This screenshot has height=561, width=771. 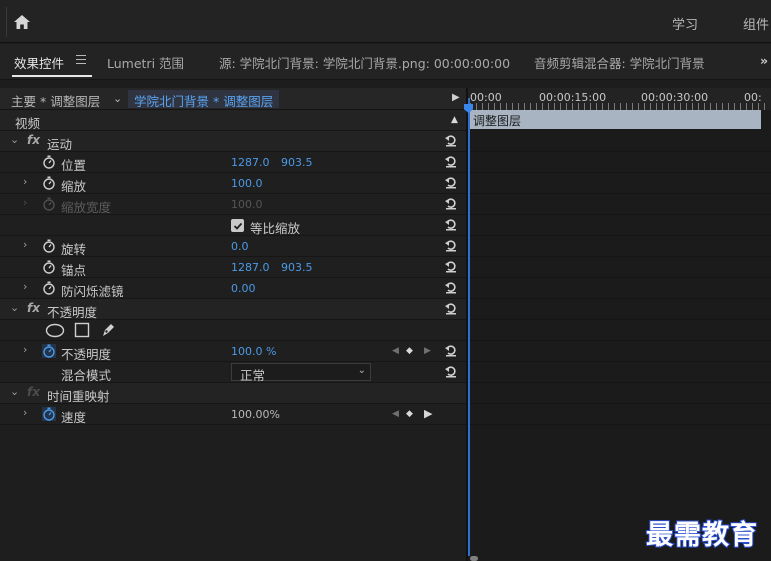 What do you see at coordinates (237, 225) in the screenshot?
I see `uniform-scale-checkbox` at bounding box center [237, 225].